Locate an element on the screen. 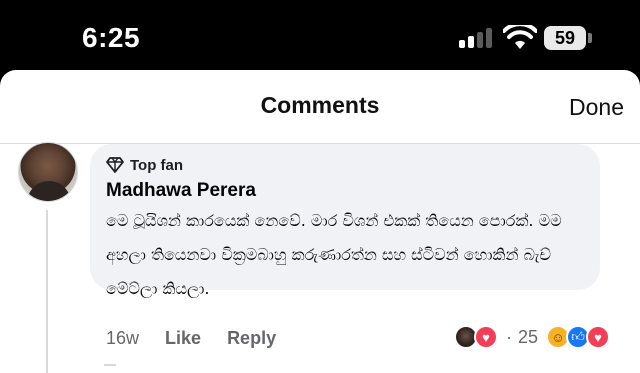  comment-author: Madhawa Perera is located at coordinates (181, 191).